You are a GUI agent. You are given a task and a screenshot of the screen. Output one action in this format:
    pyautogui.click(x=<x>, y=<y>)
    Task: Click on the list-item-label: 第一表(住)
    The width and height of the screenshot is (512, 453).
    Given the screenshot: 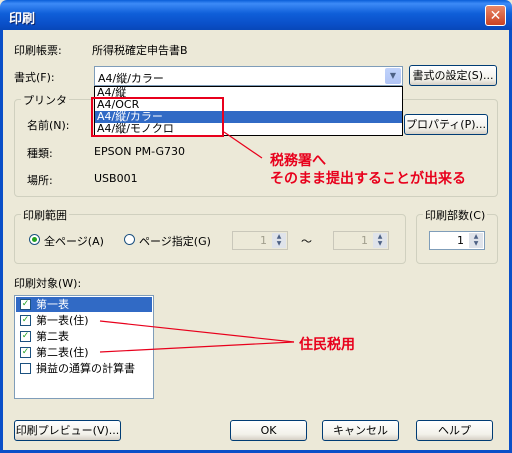 What is the action you would take?
    pyautogui.click(x=62, y=320)
    